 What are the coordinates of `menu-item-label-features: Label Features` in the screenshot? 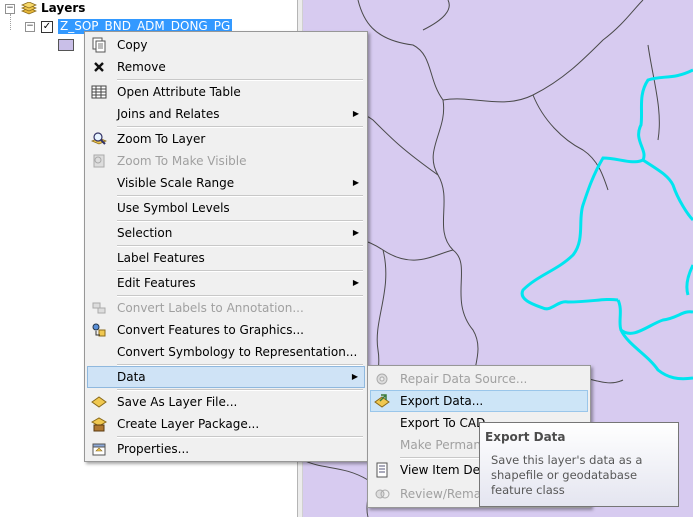 It's located at (226, 258).